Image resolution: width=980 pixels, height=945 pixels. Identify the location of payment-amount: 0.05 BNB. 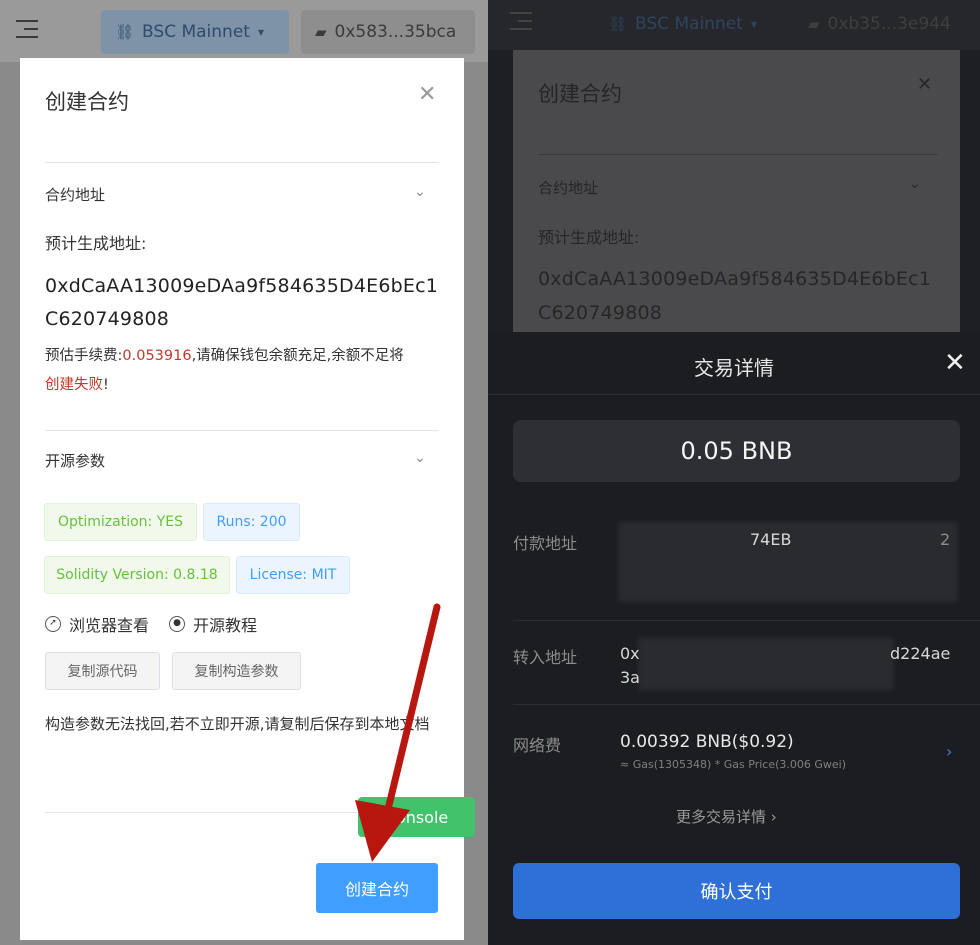
(736, 451).